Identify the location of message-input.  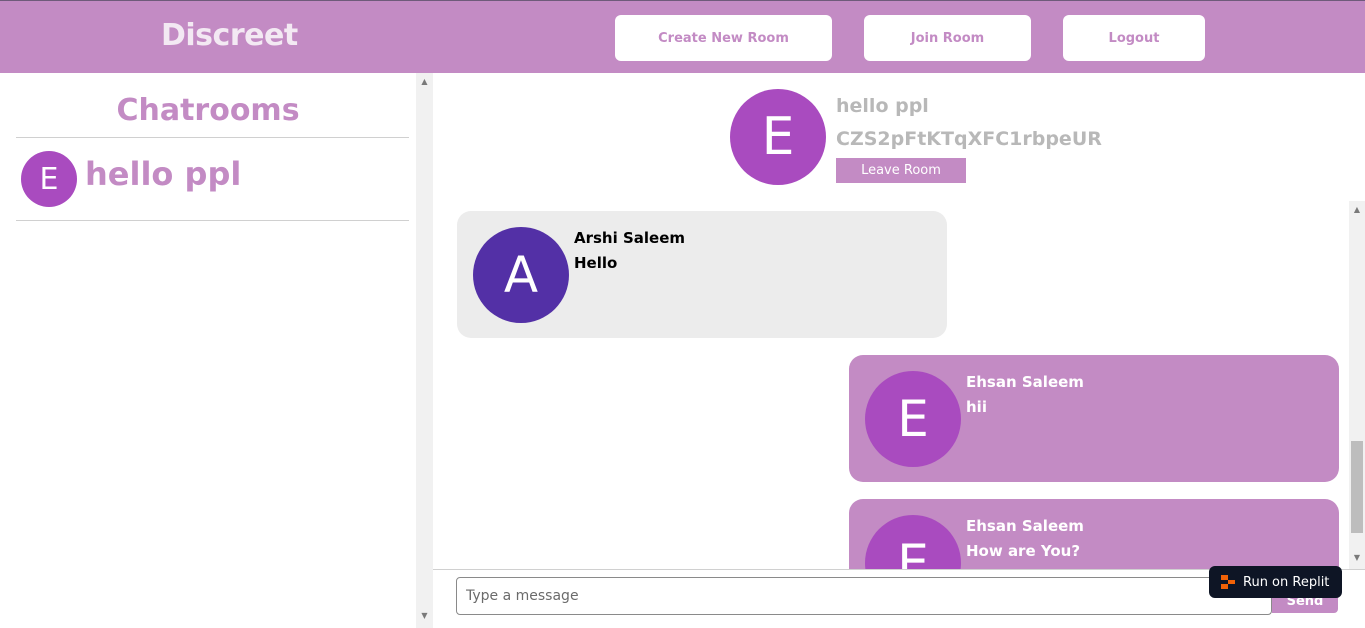
(864, 596).